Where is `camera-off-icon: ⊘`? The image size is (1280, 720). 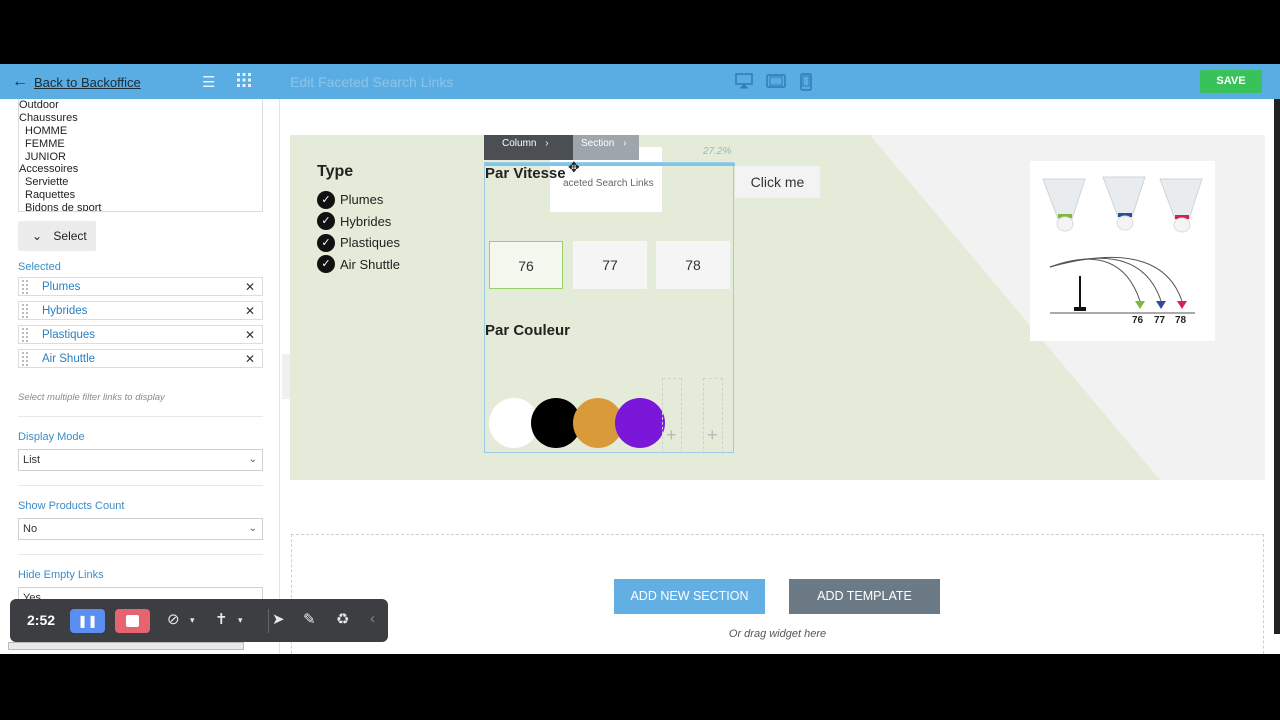
camera-off-icon: ⊘ is located at coordinates (173, 619).